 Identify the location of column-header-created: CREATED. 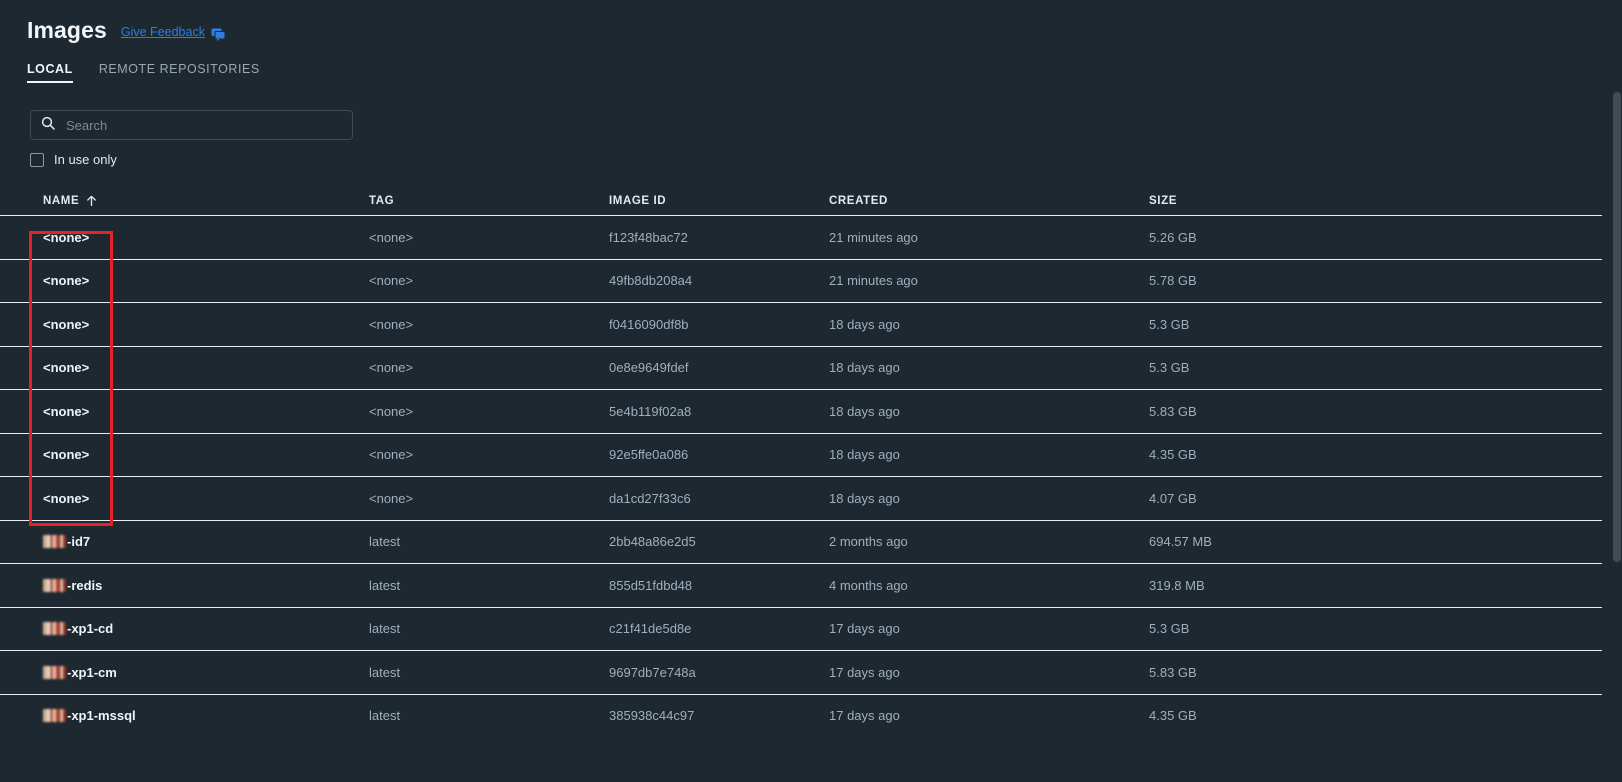
(989, 201).